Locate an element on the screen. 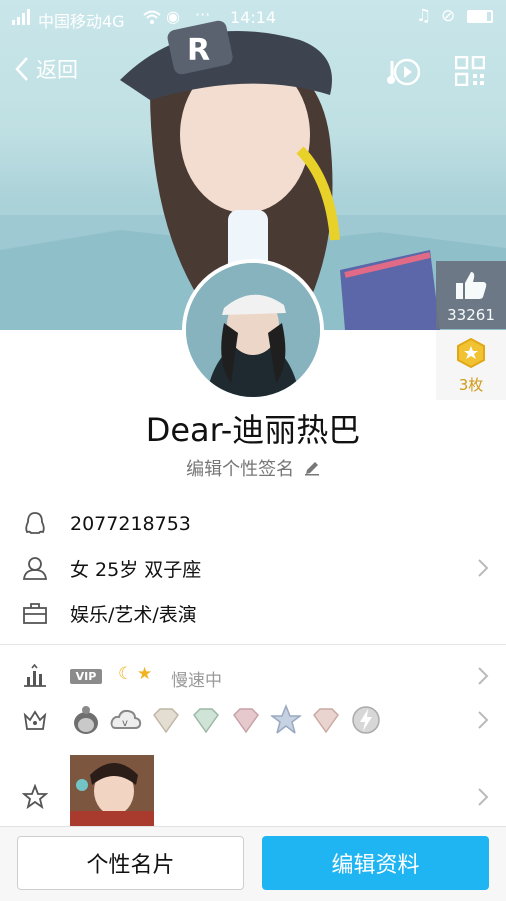 The image size is (506, 901). lightning-medal-icon is located at coordinates (366, 720).